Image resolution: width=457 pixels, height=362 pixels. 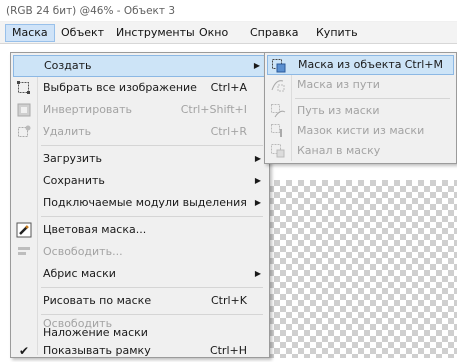 What do you see at coordinates (338, 84) in the screenshot?
I see `submenu-item-label: Маска из пути` at bounding box center [338, 84].